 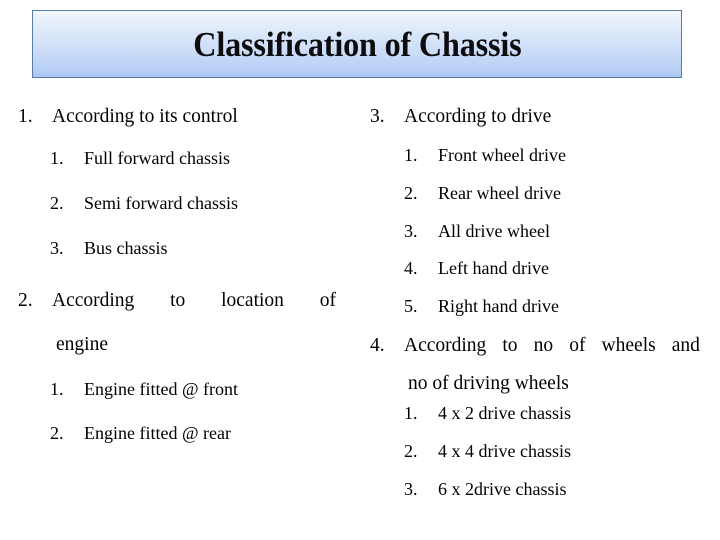 I want to click on list-item-right-3-sub-3: 3. All drive wheel, so click(x=549, y=231).